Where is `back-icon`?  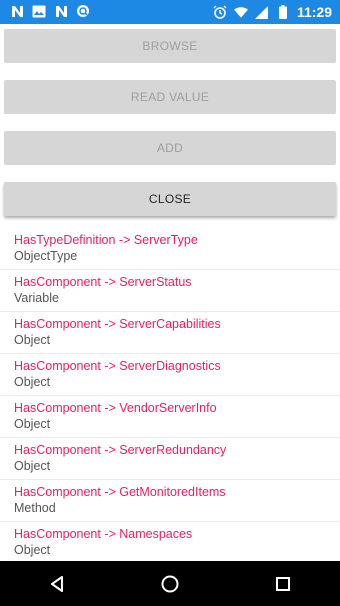 back-icon is located at coordinates (57, 584).